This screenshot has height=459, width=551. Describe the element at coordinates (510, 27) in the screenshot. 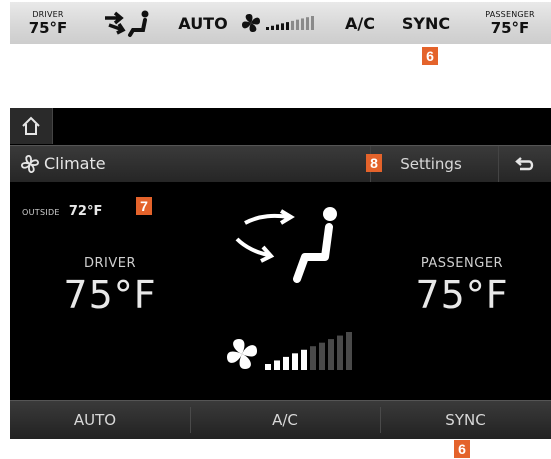

I see `strip-passenger-temp: 75°F` at that location.